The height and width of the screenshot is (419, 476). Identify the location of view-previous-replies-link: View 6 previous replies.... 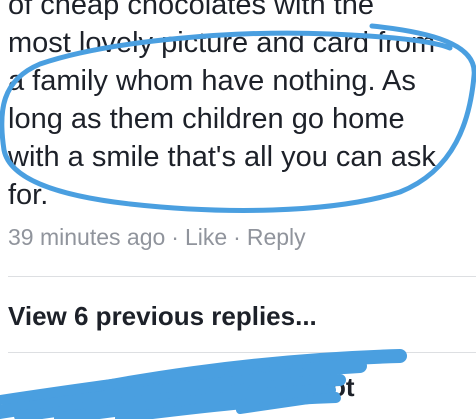
(162, 316).